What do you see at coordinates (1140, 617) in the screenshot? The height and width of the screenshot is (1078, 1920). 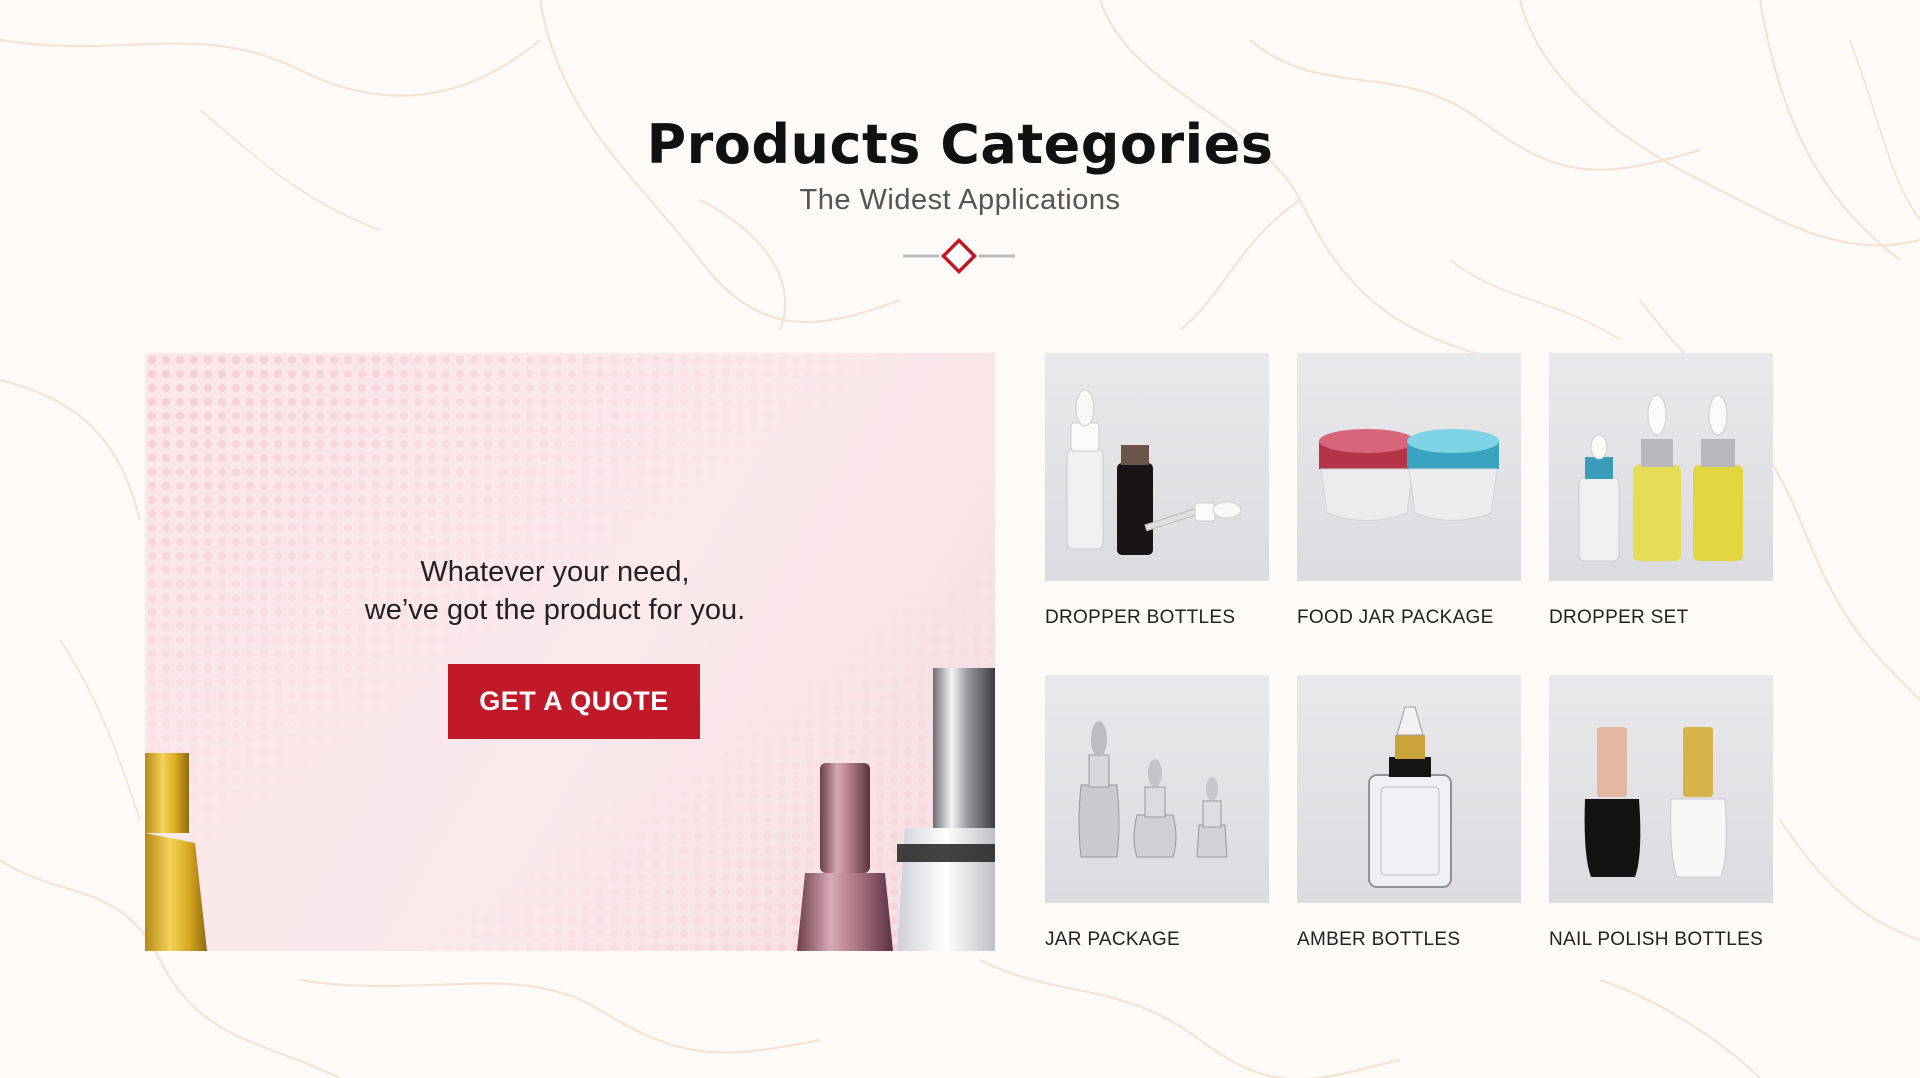 I see `category-label: DROPPER BOTTLES` at bounding box center [1140, 617].